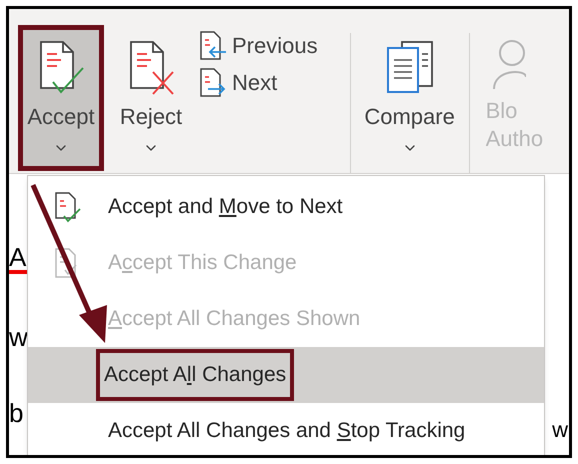  What do you see at coordinates (258, 82) in the screenshot?
I see `ribbon-button: Next` at bounding box center [258, 82].